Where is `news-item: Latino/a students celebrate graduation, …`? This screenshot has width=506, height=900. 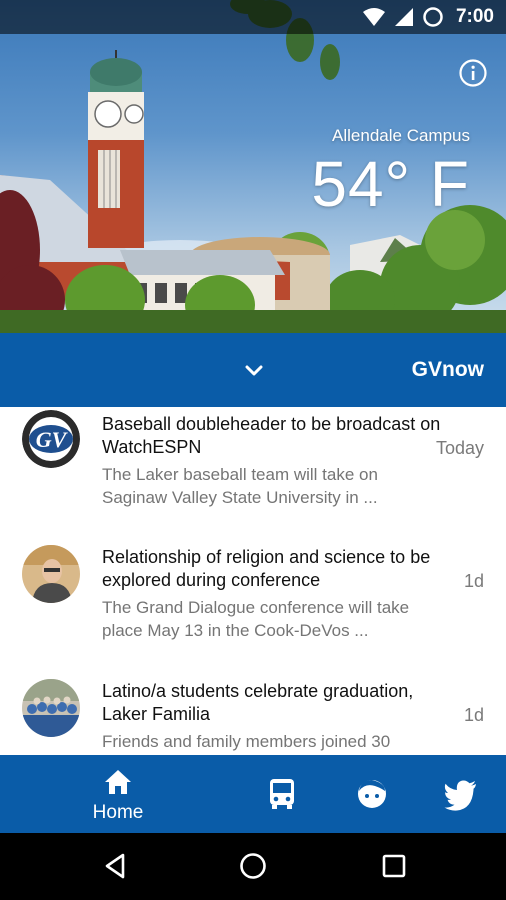
news-item: Latino/a students celebrate graduation, … is located at coordinates (253, 715).